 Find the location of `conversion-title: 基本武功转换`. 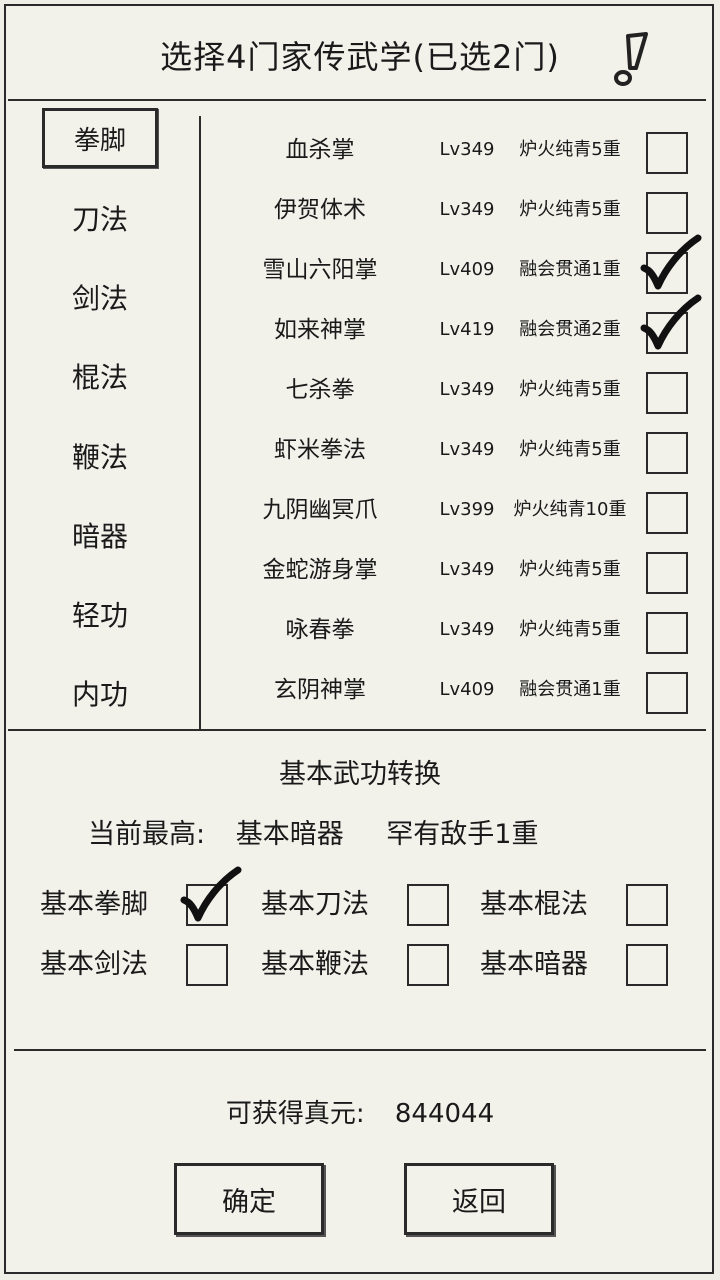

conversion-title: 基本武功转换 is located at coordinates (360, 774).